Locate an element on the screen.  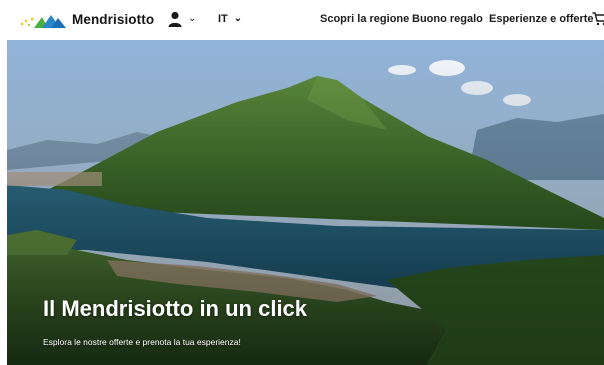
mendrisiotto-logo-icon is located at coordinates (44, 21).